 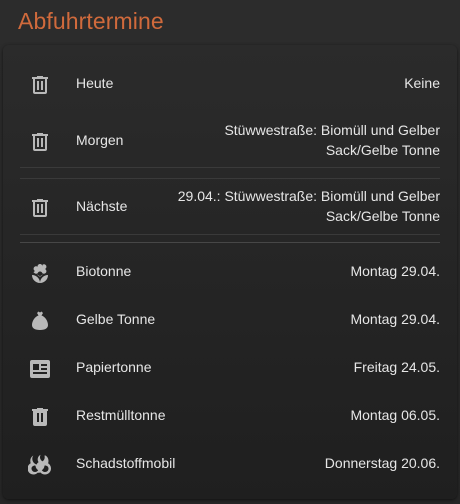 What do you see at coordinates (116, 319) in the screenshot?
I see `row-label: Gelbe Tonne` at bounding box center [116, 319].